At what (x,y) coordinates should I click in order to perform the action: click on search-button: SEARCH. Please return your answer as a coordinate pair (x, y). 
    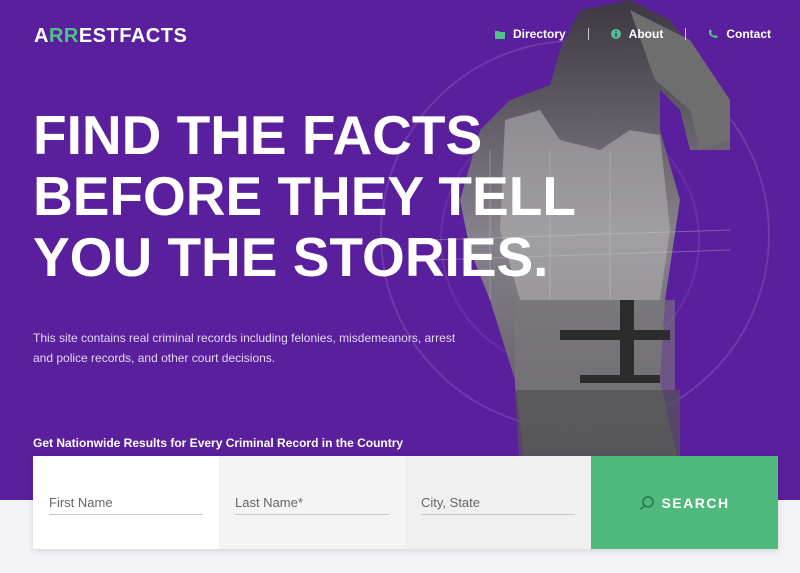
    Looking at the image, I should click on (684, 502).